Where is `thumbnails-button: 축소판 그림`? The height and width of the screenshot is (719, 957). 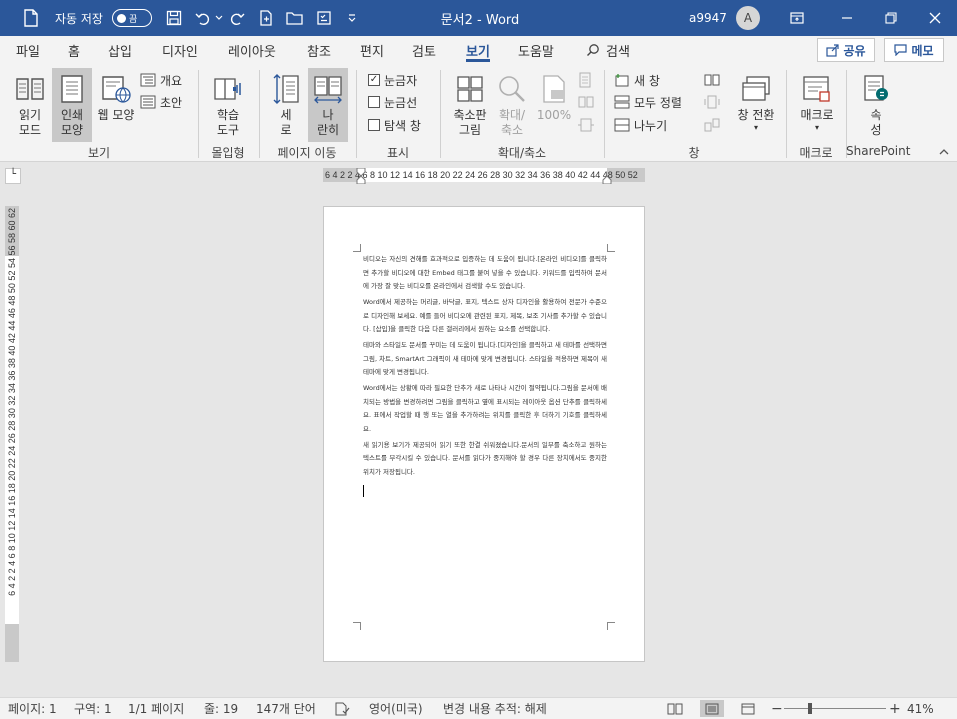
thumbnails-button: 축소판 그림 is located at coordinates (470, 105).